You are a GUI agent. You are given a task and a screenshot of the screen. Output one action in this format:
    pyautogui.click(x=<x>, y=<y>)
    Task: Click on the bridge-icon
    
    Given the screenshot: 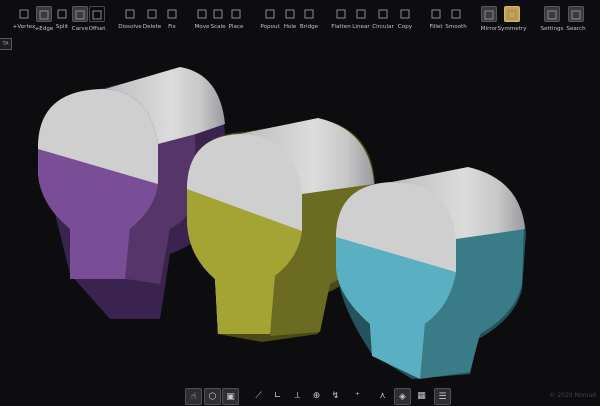 What is the action you would take?
    pyautogui.click(x=309, y=13)
    